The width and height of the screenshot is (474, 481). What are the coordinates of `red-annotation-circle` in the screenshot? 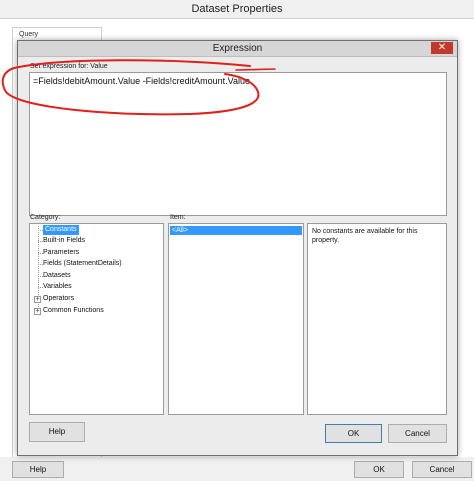 It's located at (138, 87).